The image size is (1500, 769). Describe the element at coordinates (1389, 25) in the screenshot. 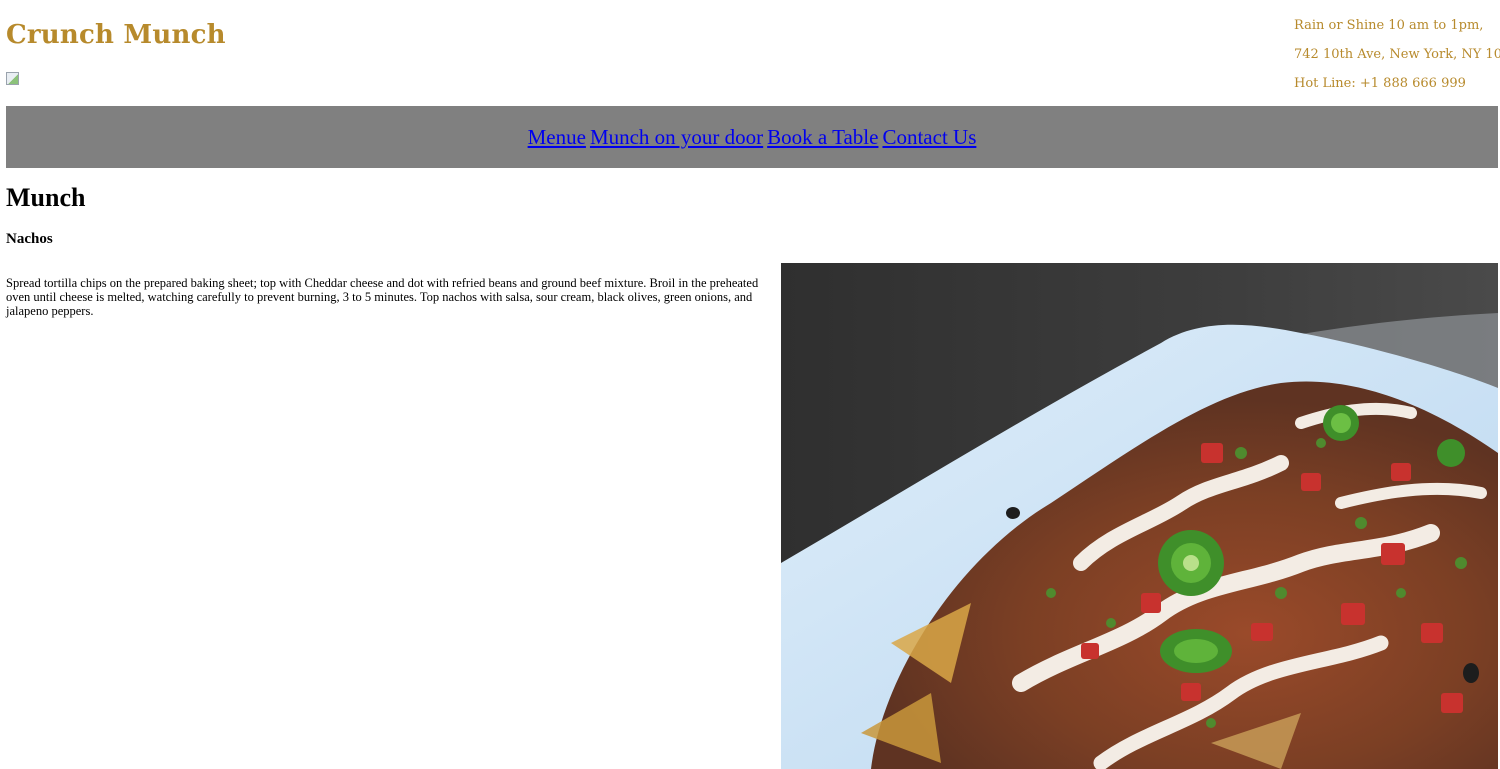

I see `opening-hours: Rain or Shine 10 am to 1pm,` at that location.